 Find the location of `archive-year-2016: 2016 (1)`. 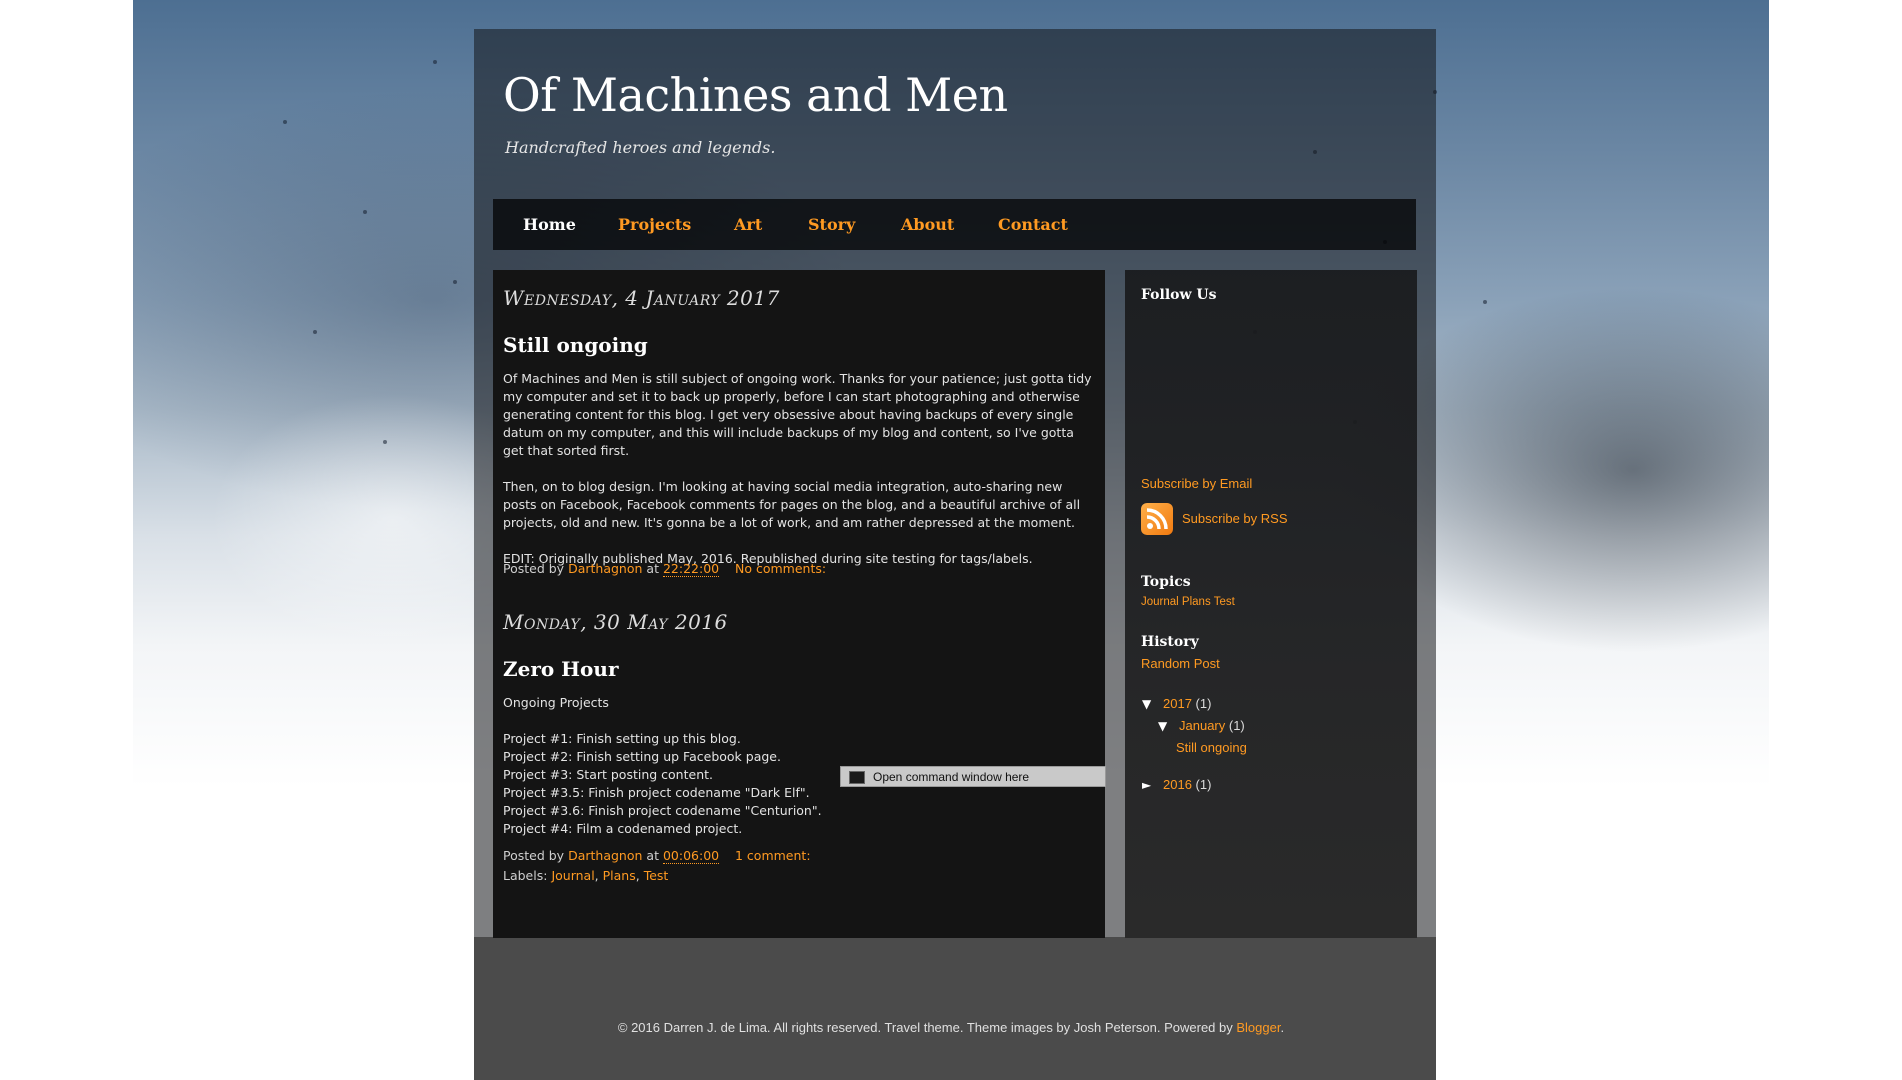

archive-year-2016: 2016 (1) is located at coordinates (1187, 784).